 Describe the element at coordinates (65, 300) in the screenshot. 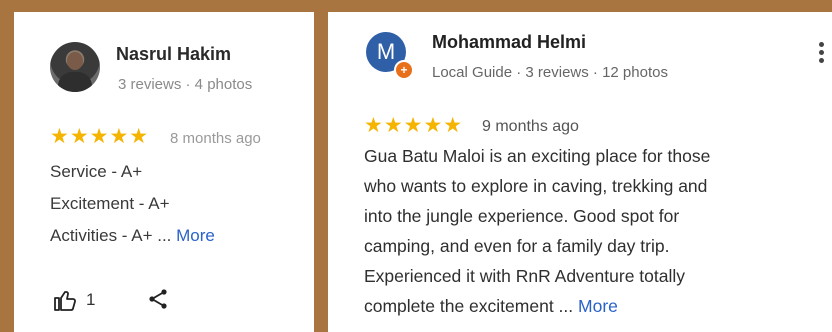

I see `thumbs-up-icon` at that location.